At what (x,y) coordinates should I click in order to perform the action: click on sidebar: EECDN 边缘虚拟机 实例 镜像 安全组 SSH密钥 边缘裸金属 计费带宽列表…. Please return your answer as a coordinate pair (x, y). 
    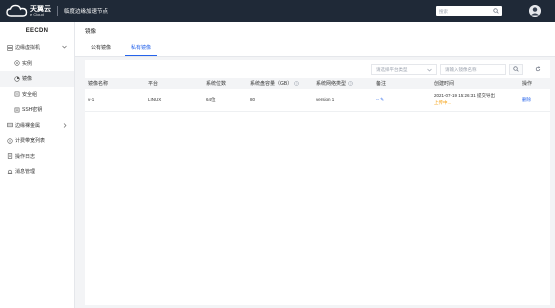
    Looking at the image, I should click on (37, 165).